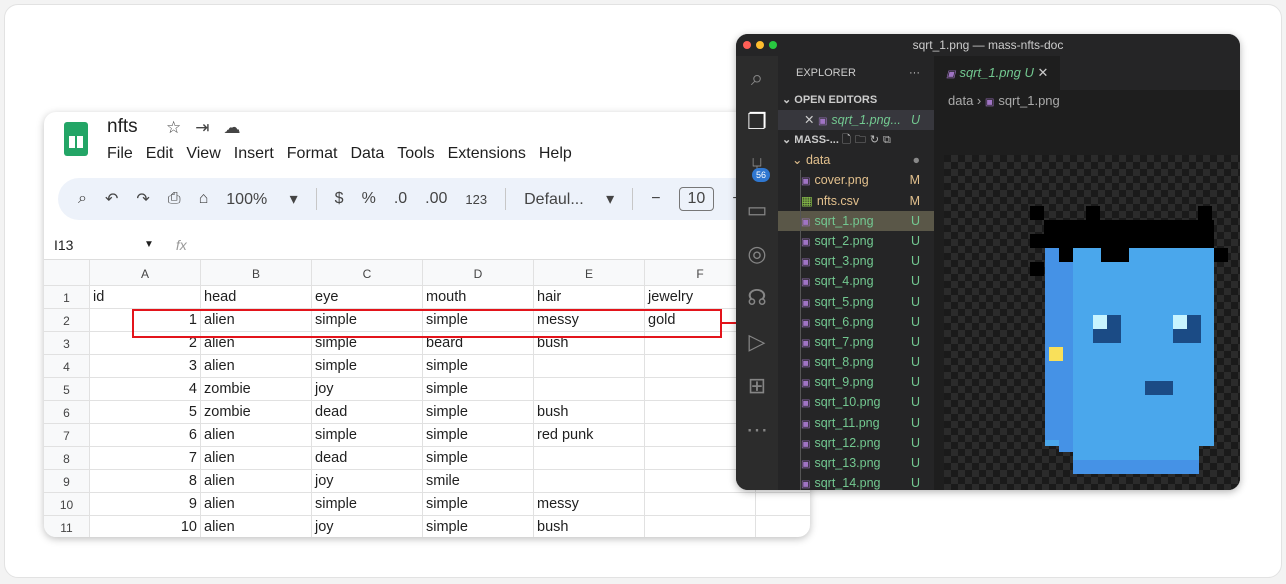  What do you see at coordinates (204, 199) in the screenshot?
I see `paint-format-icon: ⌂` at bounding box center [204, 199].